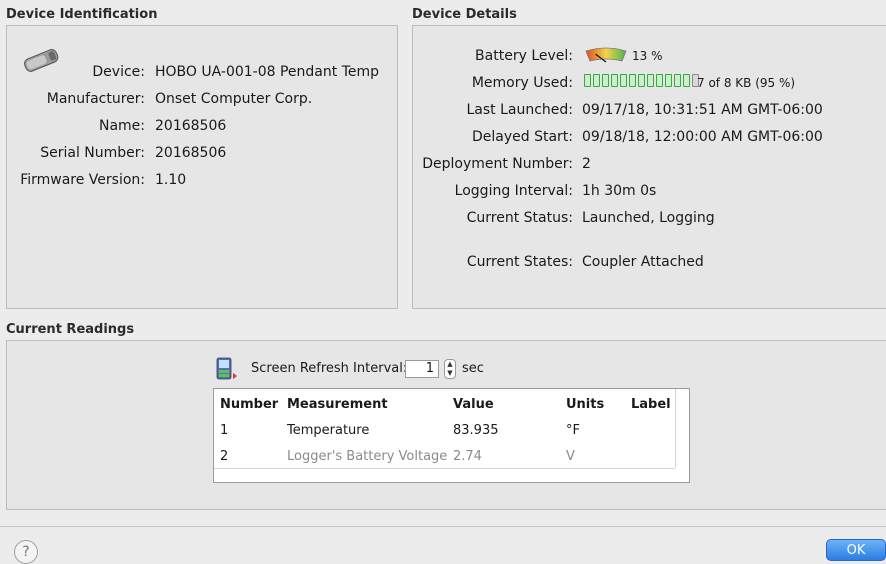 The image size is (886, 564). Describe the element at coordinates (118, 72) in the screenshot. I see `device-label: Device:` at that location.